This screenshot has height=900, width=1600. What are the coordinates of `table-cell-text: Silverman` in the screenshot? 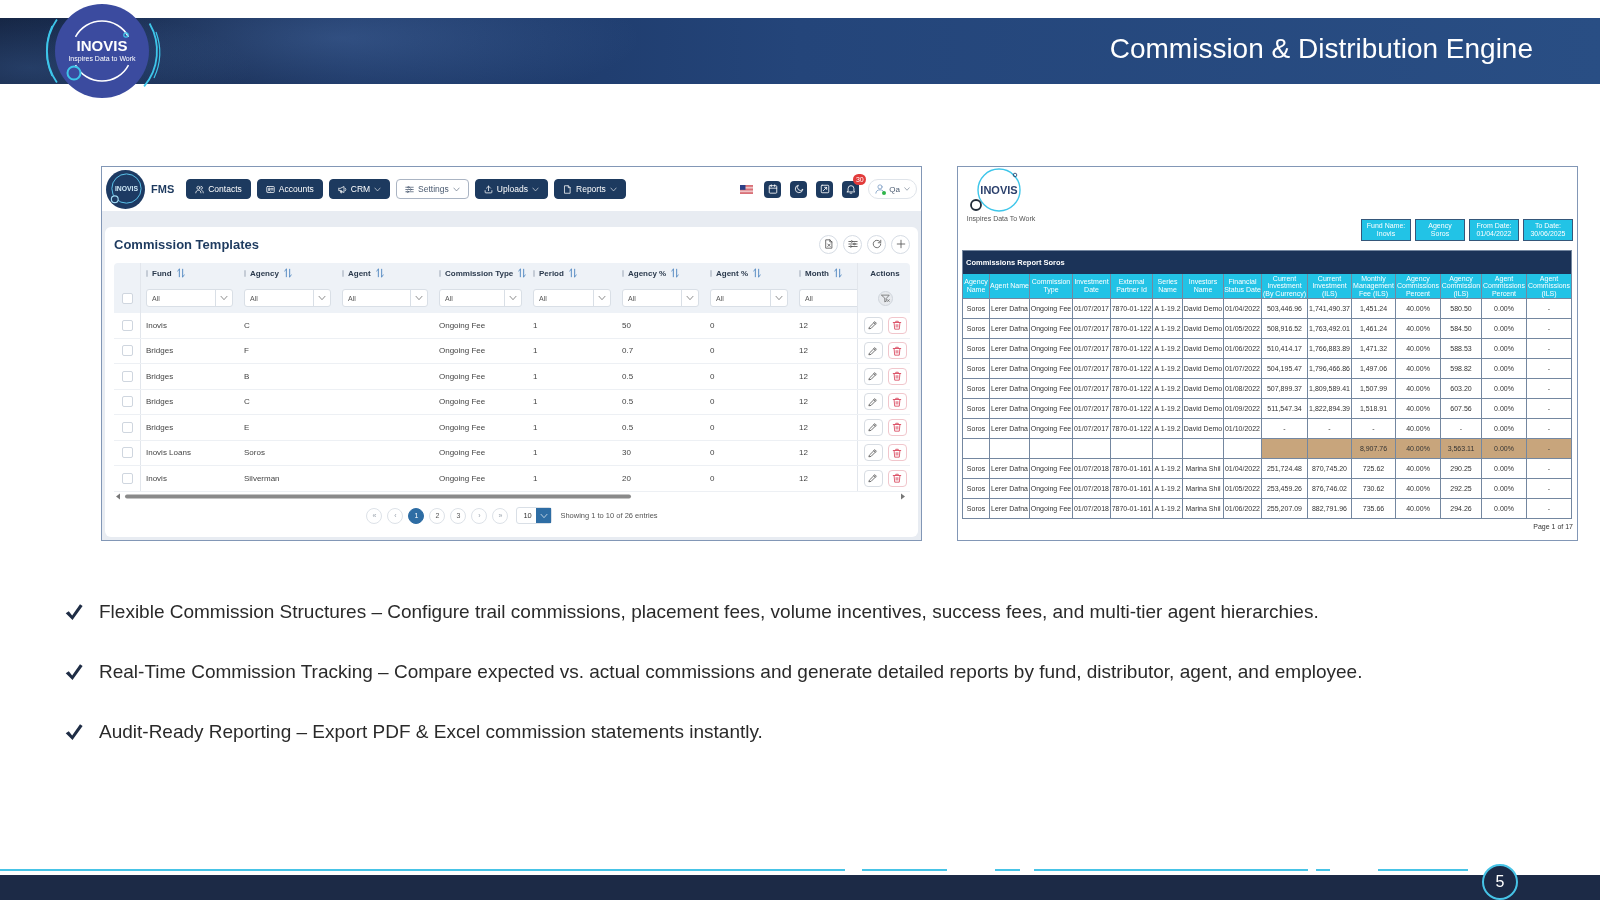 It's located at (262, 478).